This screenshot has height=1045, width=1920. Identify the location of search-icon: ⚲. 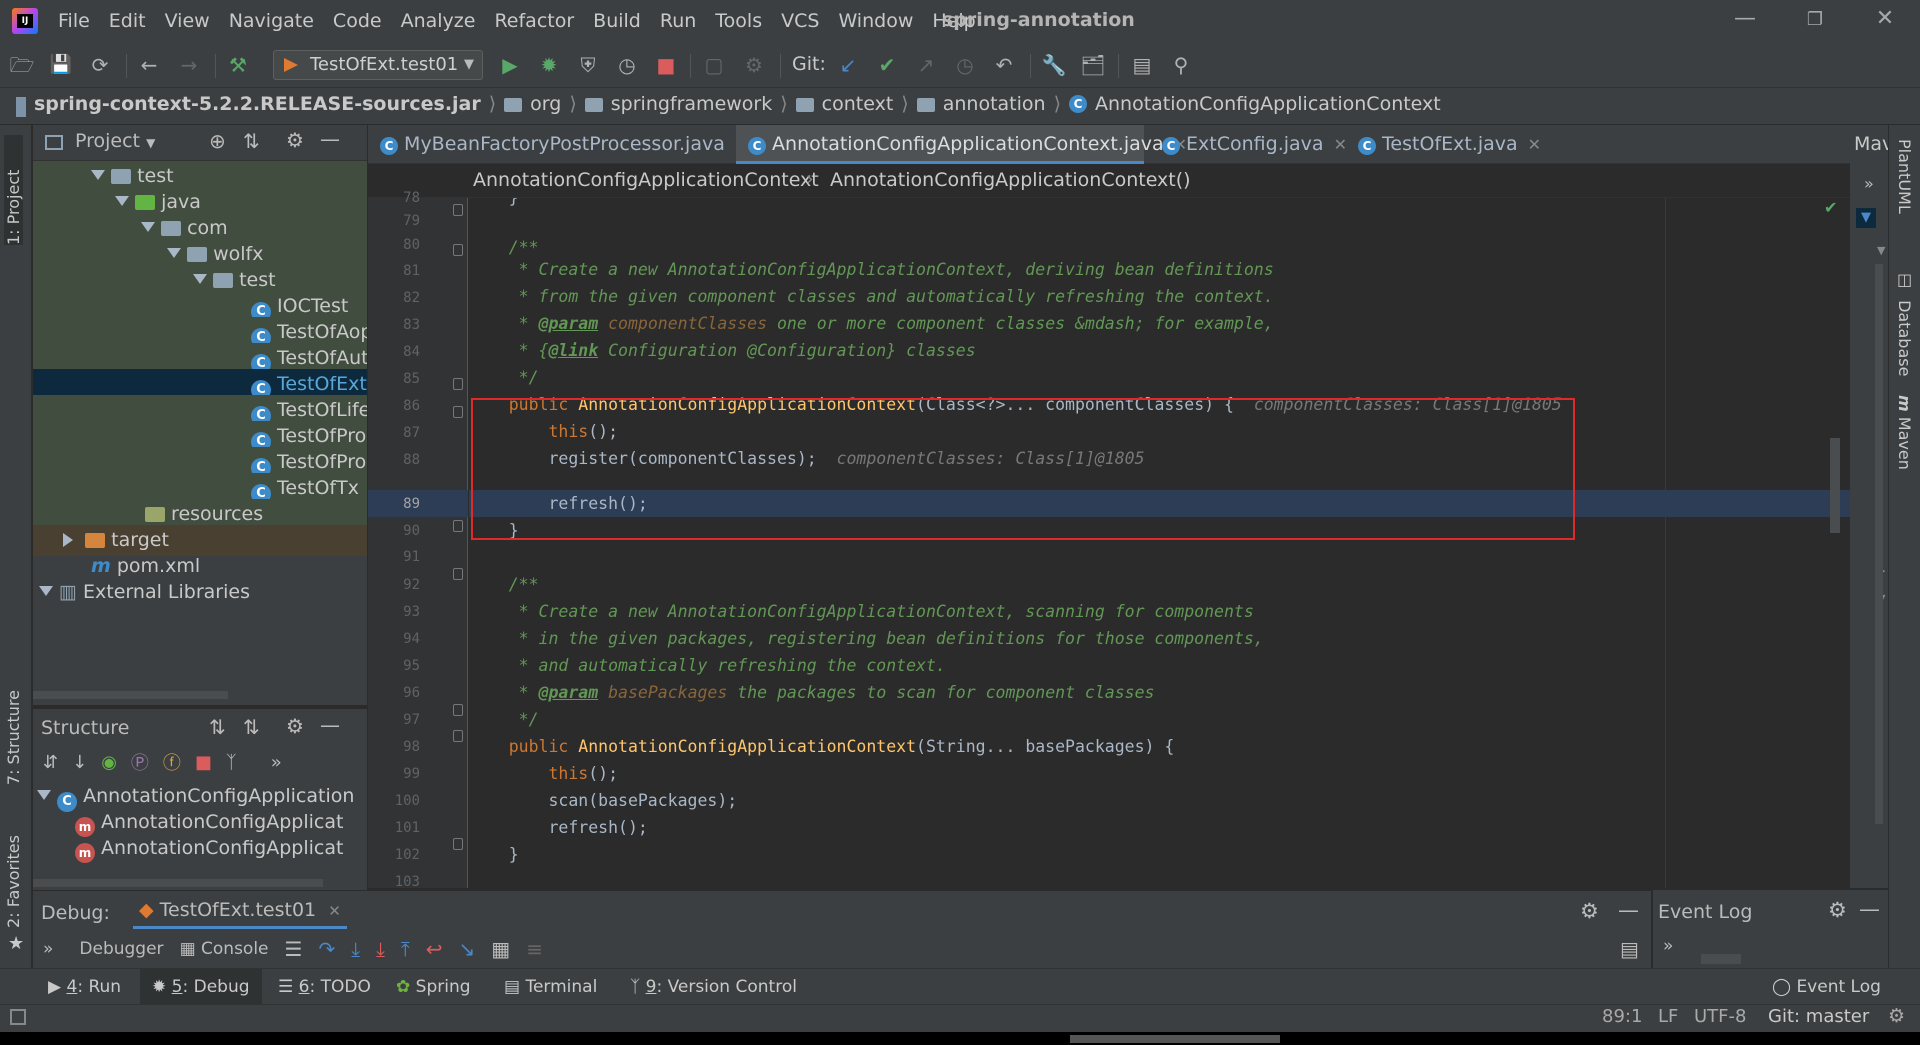
(1181, 65).